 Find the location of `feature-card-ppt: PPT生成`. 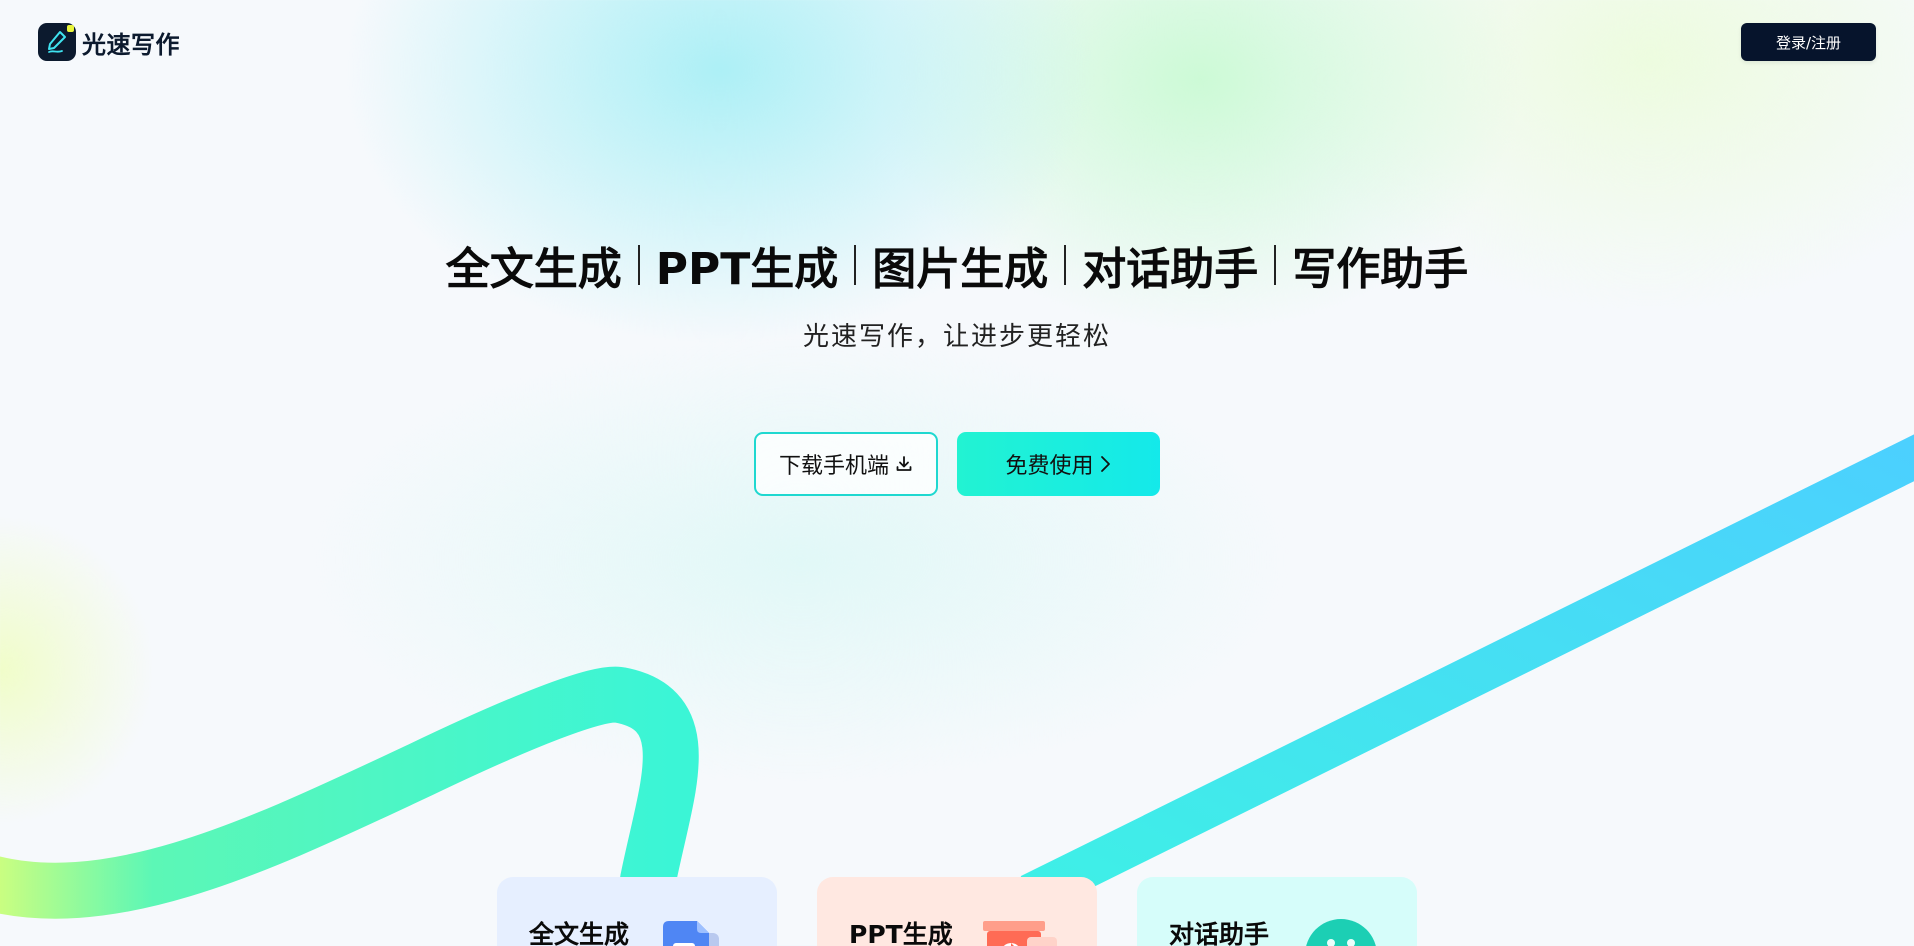

feature-card-ppt: PPT生成 is located at coordinates (957, 911).